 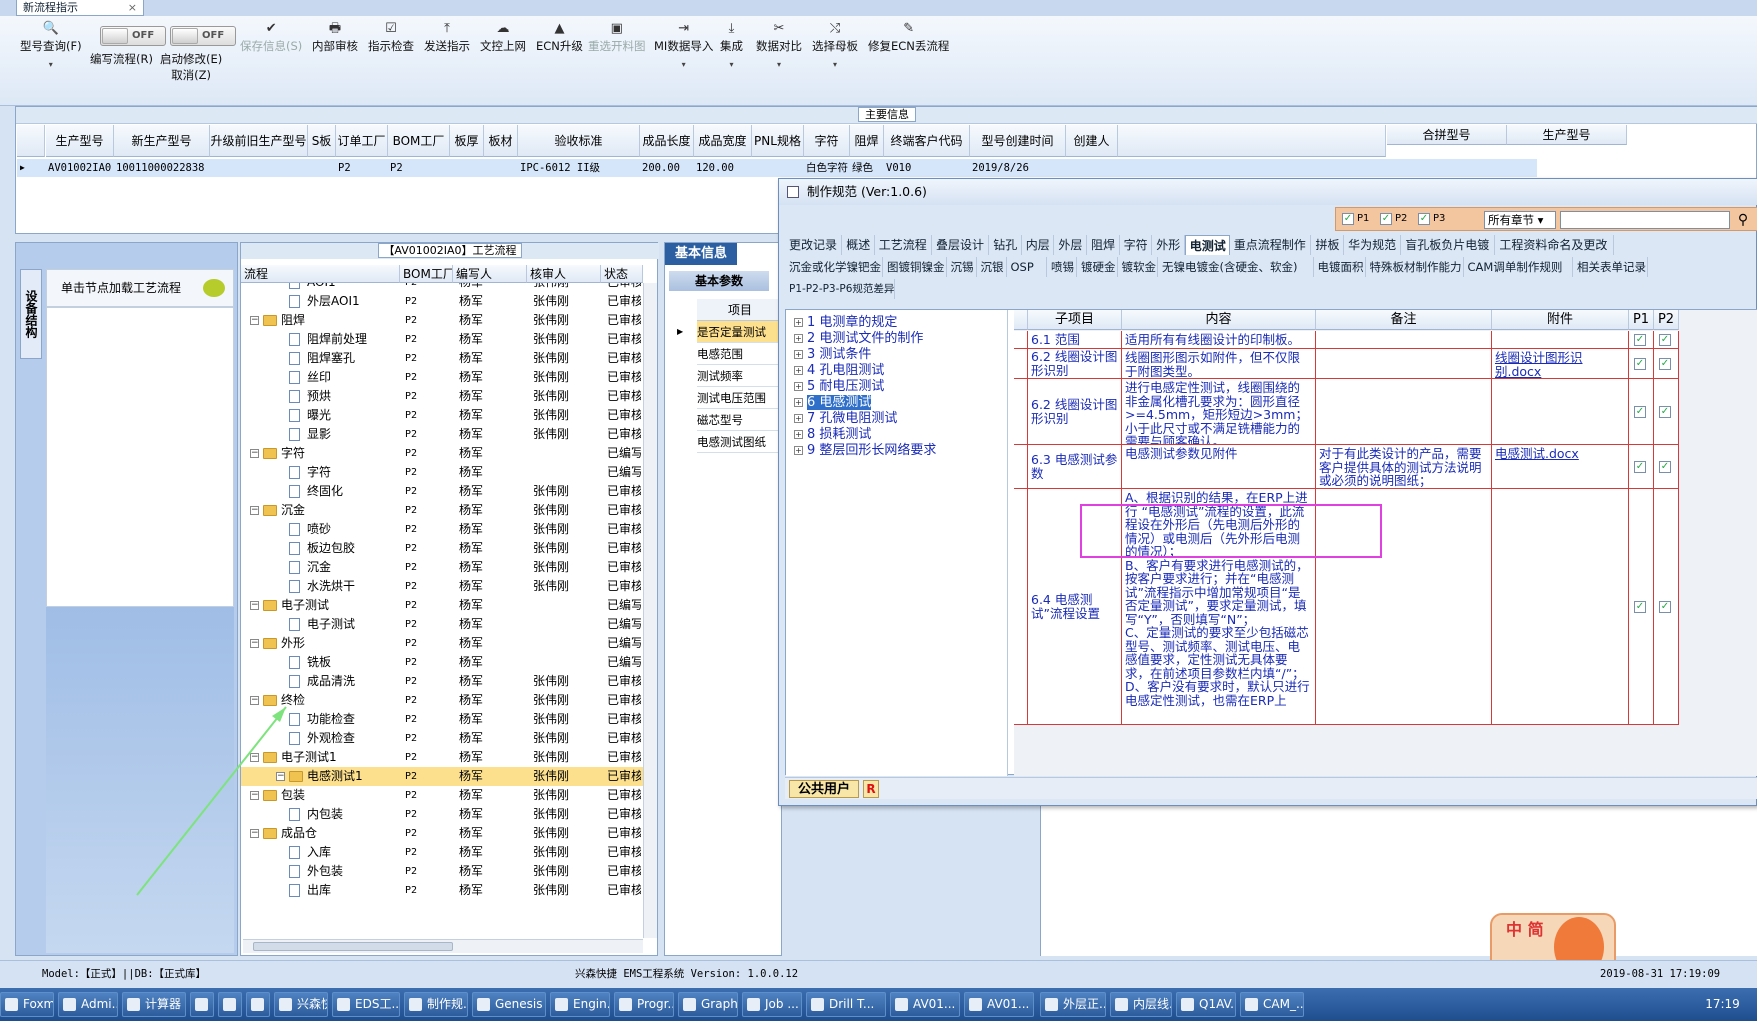 I want to click on table-row: − 电子测试 P2 杨军 已编写, so click(x=442, y=605).